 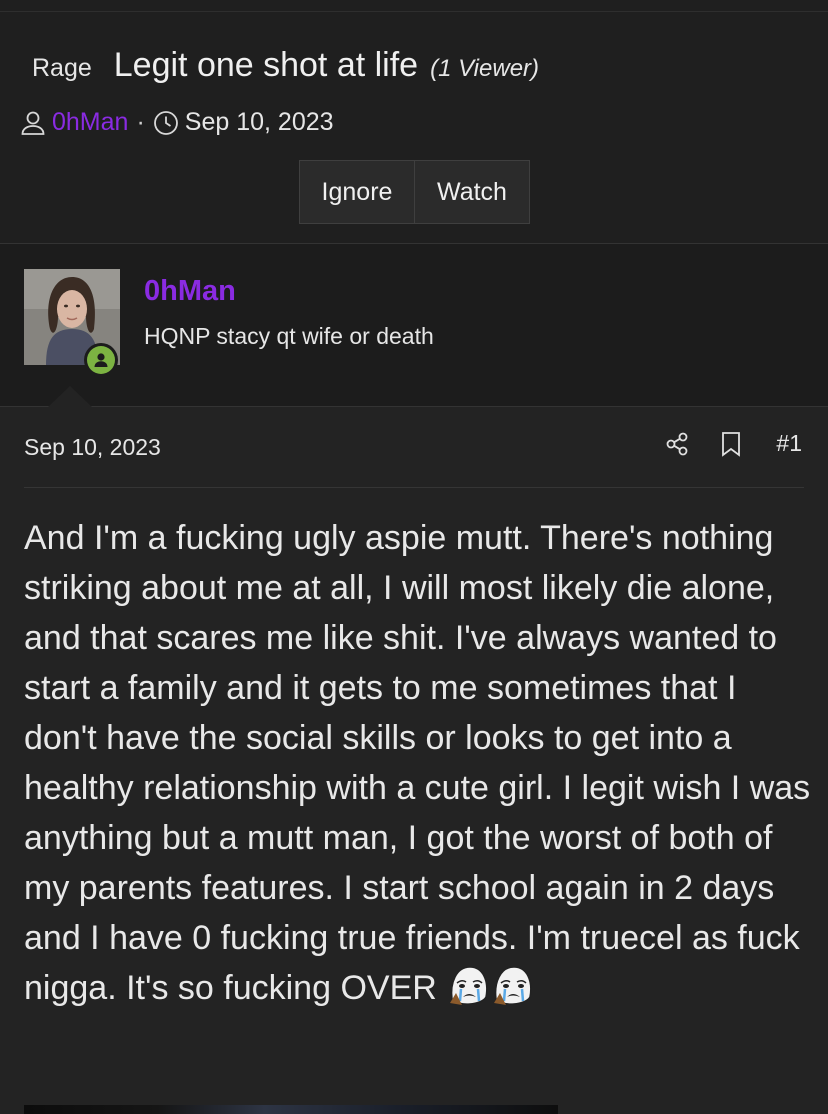 What do you see at coordinates (266, 65) in the screenshot?
I see `thread-title: Legit one shot at life` at bounding box center [266, 65].